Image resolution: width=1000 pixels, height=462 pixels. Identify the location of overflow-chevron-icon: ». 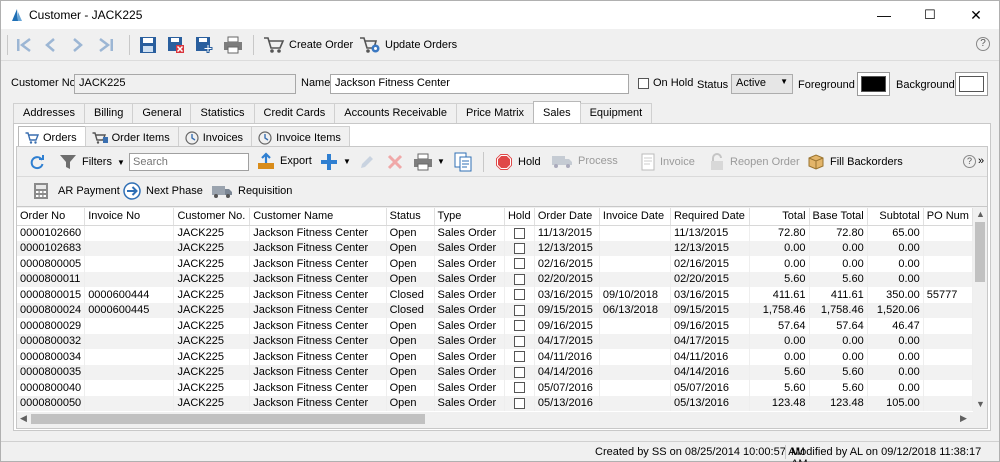
(981, 161).